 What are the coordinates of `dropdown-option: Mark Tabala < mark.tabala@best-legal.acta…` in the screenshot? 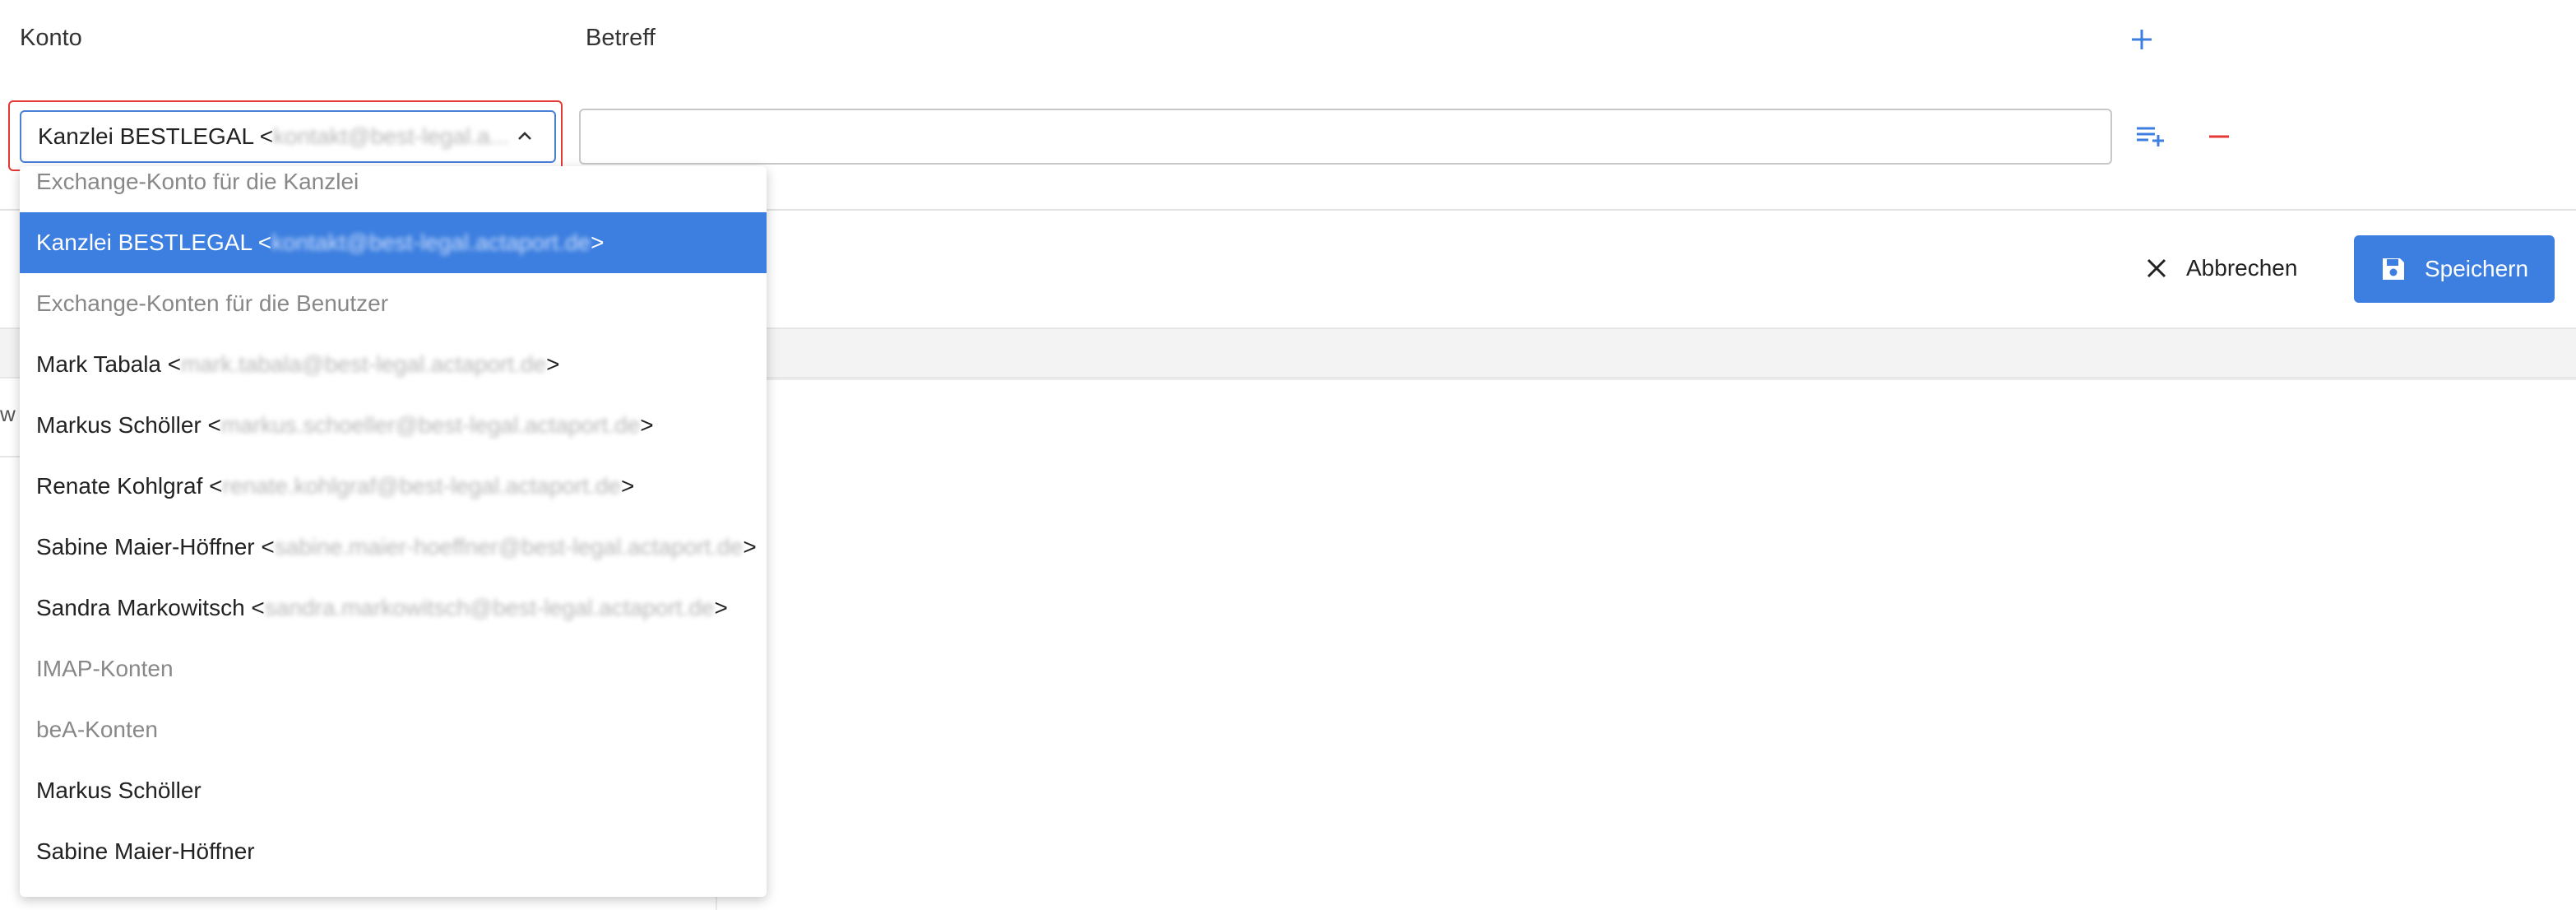 It's located at (393, 364).